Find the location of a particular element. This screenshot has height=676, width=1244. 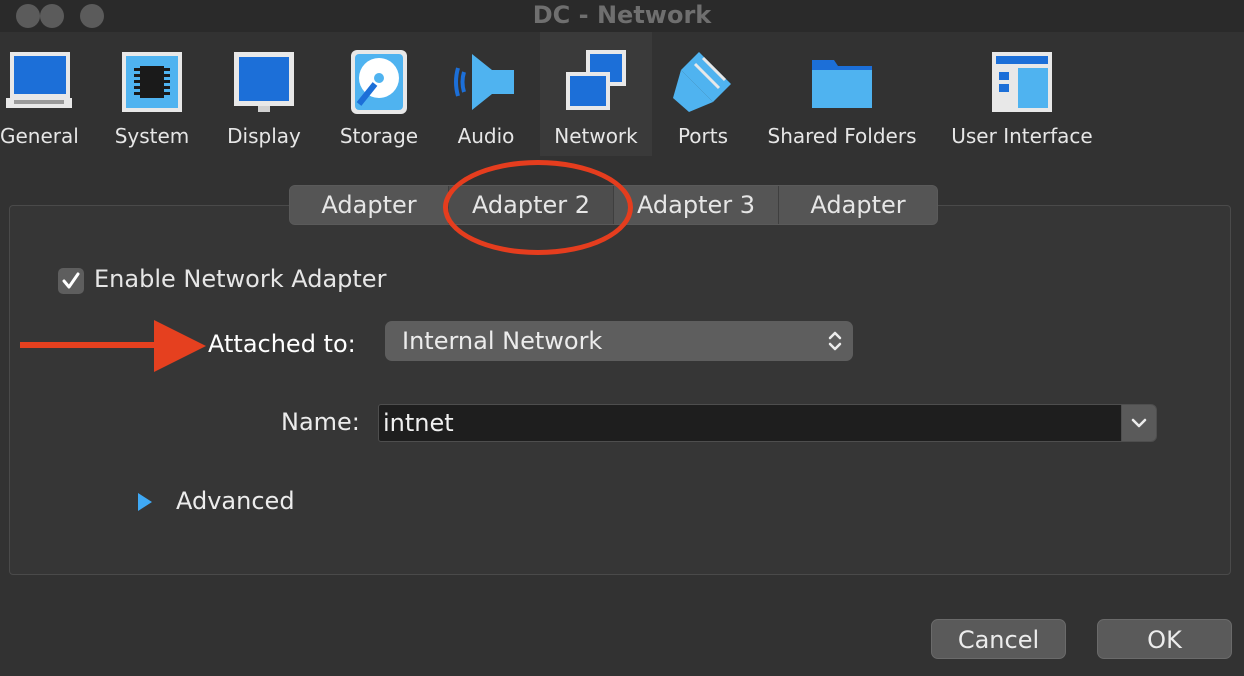

toolbar-item-network: Network is located at coordinates (596, 94).